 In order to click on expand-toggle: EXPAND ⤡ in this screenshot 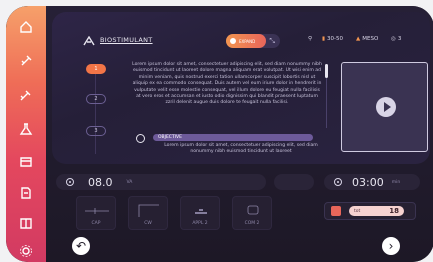, I will do `click(253, 41)`.